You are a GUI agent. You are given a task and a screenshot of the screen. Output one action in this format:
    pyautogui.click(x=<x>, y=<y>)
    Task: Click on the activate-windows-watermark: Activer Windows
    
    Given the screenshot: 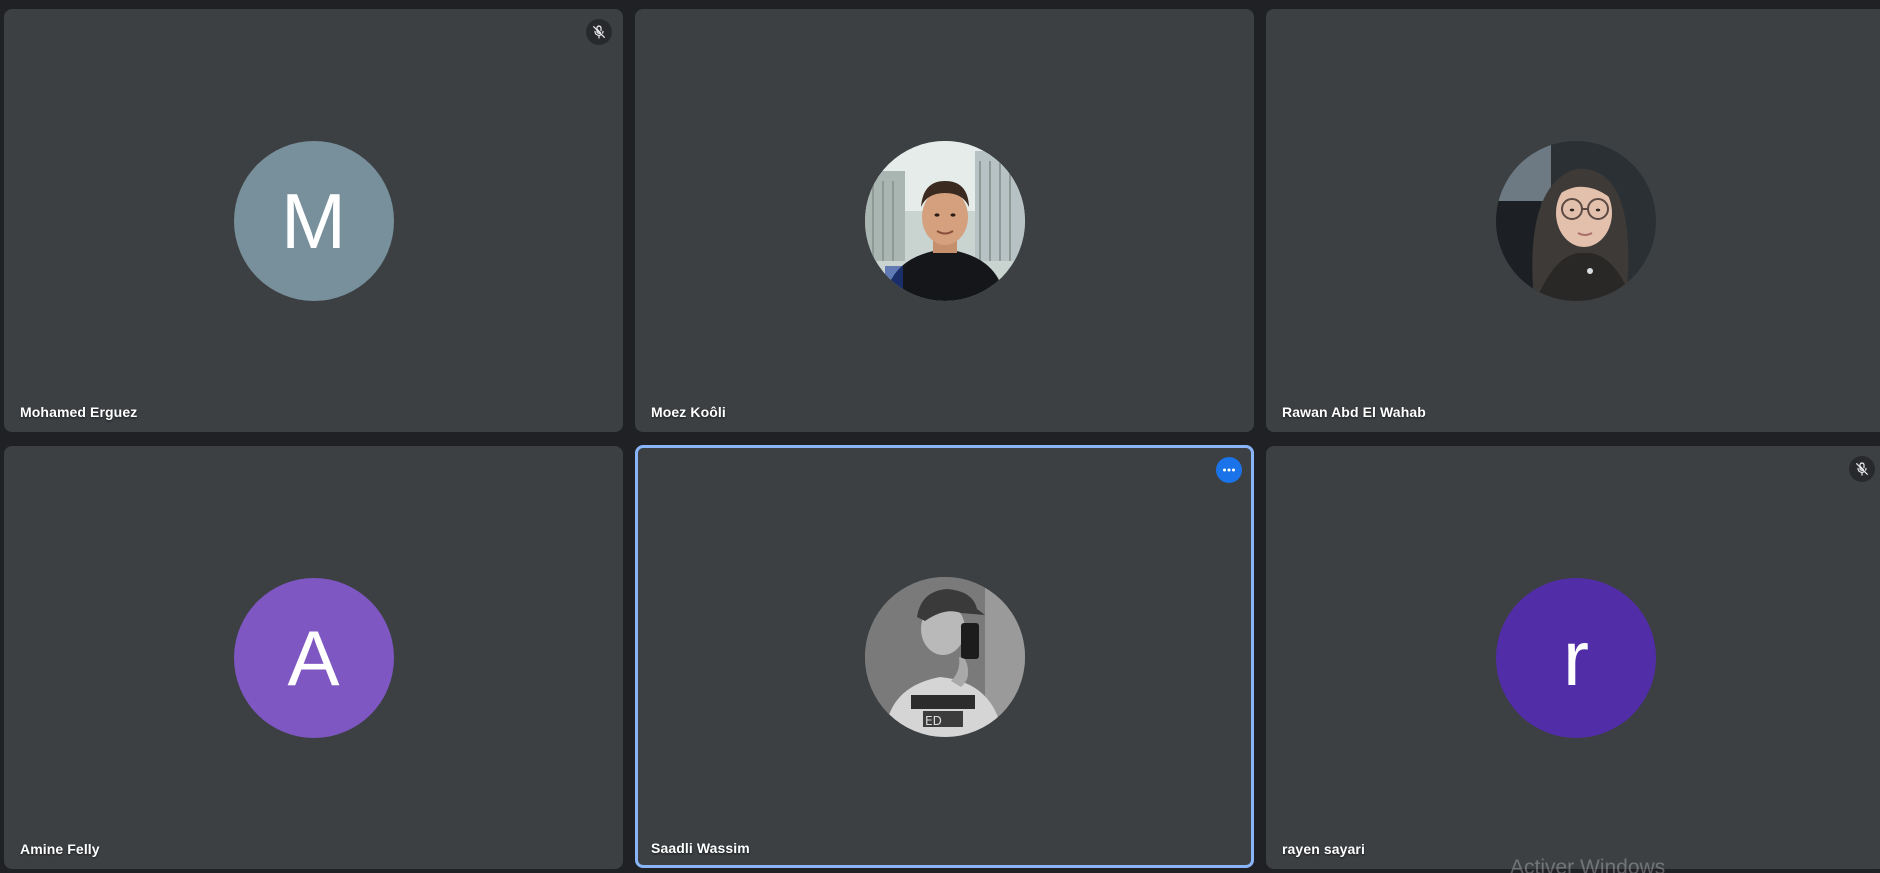 What is the action you would take?
    pyautogui.click(x=1588, y=864)
    